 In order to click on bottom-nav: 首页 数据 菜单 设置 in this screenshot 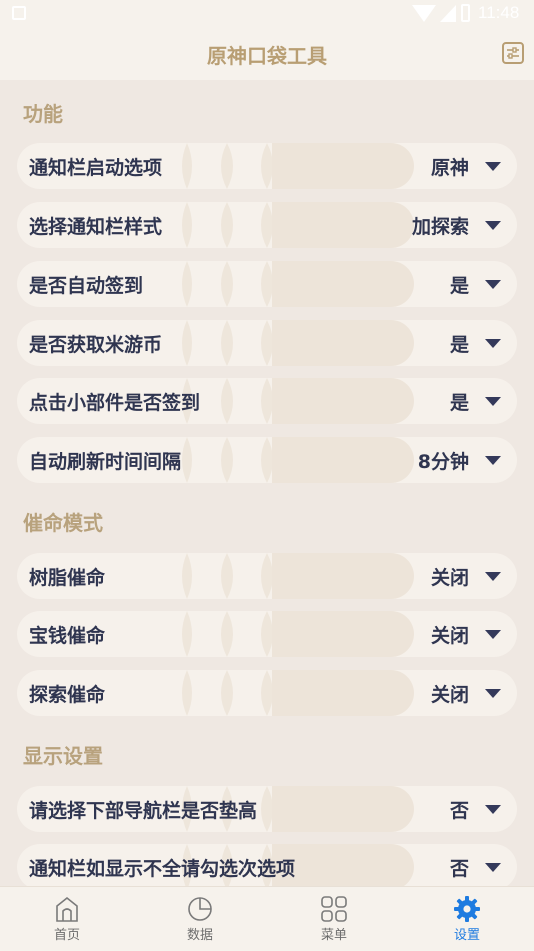, I will do `click(267, 918)`.